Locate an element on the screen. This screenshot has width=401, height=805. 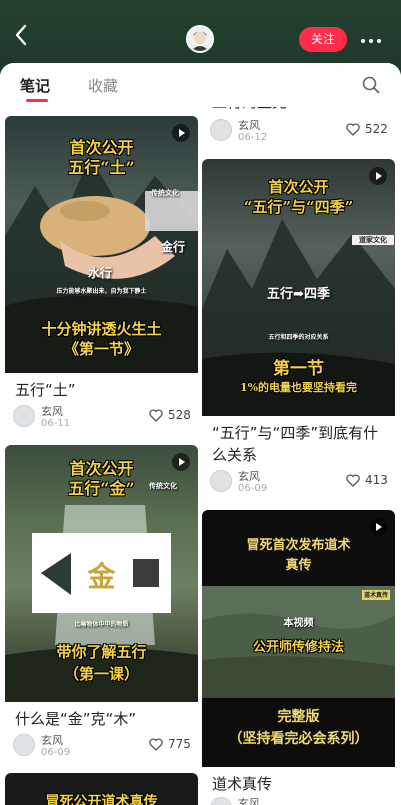
cover-mid-text: 五行➡四季 is located at coordinates (298, 294).